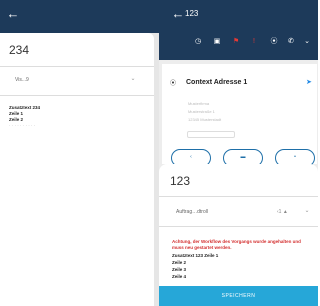 The image size is (320, 306). I want to click on context-title: Context Adresse 1, so click(217, 82).